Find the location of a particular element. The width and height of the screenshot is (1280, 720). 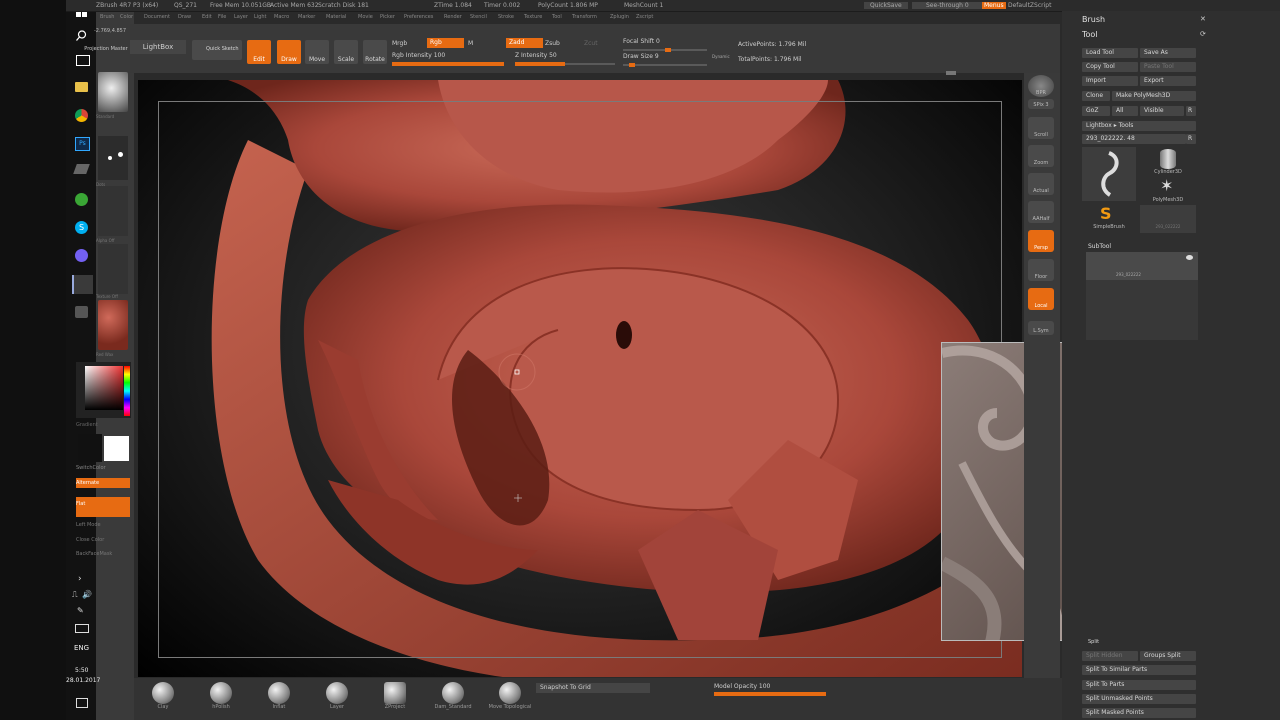

split-similar-parts-button: Split To Similar Parts is located at coordinates (1139, 670).